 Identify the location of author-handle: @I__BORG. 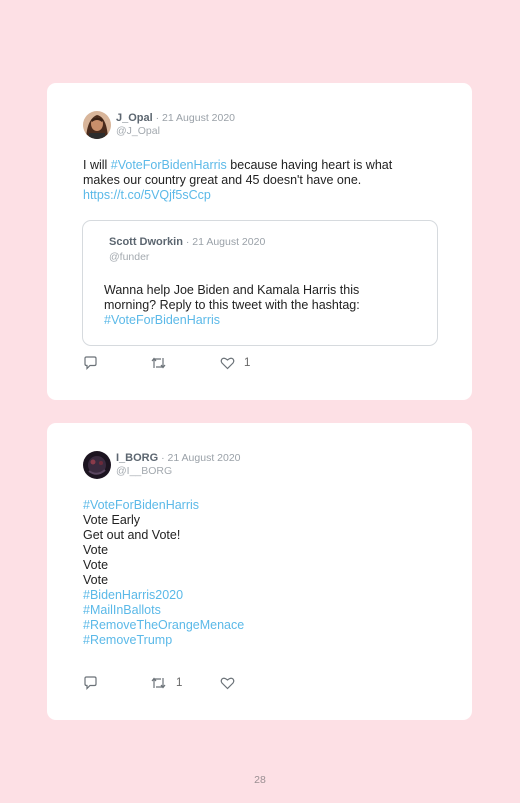
(144, 471).